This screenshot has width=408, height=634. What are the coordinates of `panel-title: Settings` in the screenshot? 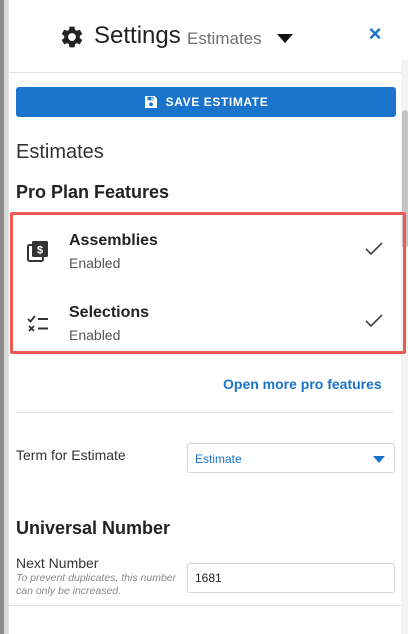 It's located at (137, 35).